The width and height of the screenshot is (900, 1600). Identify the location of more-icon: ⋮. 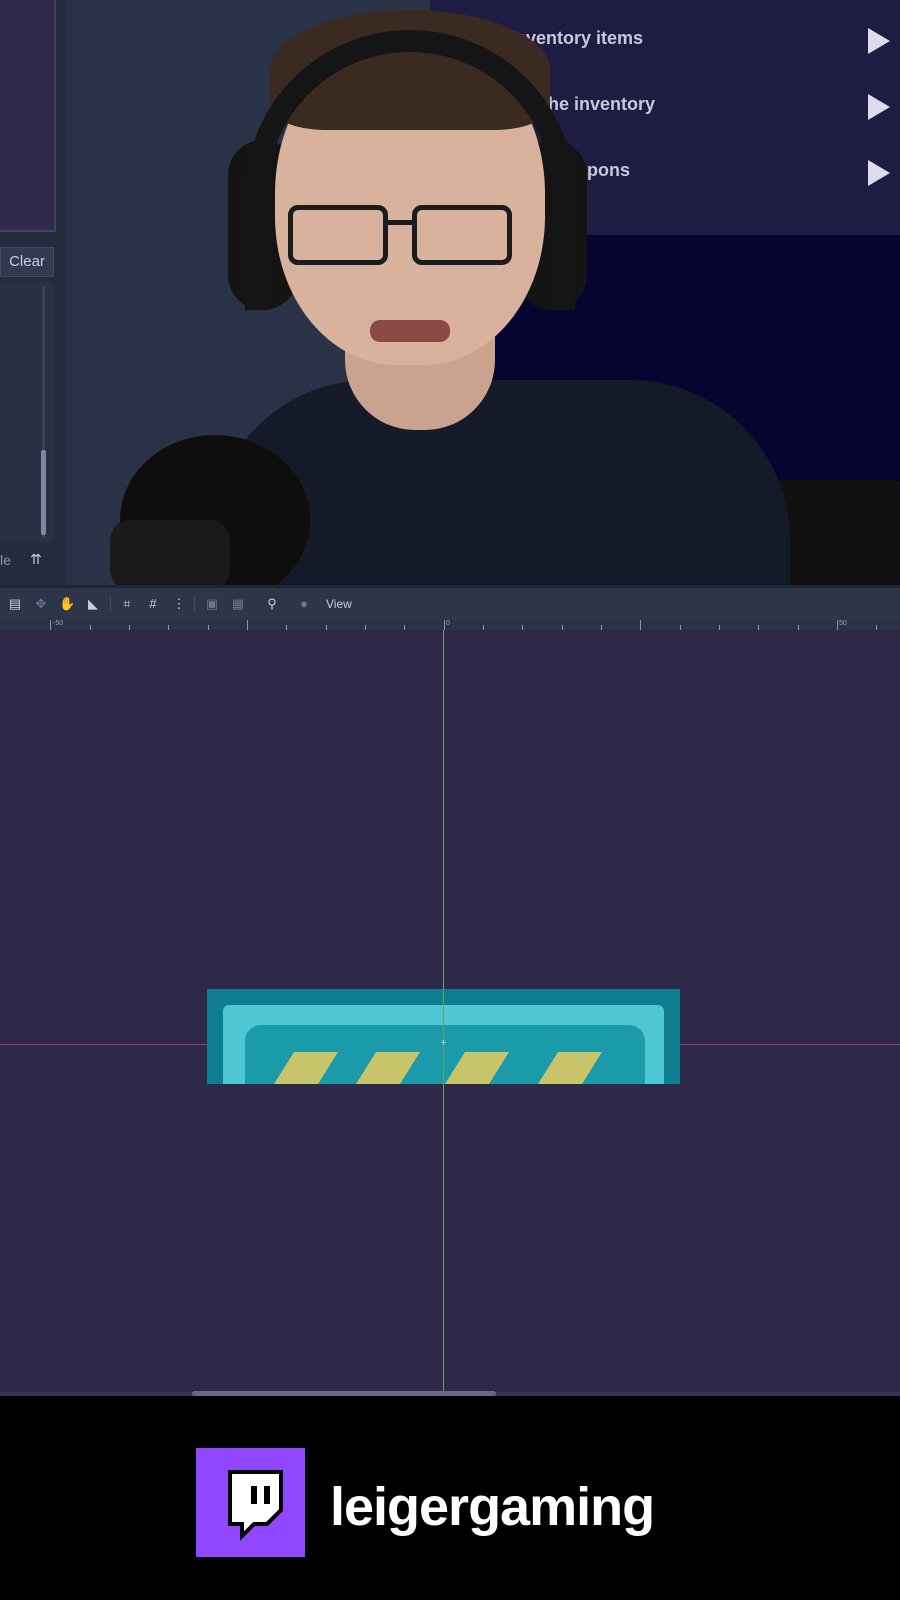
(179, 604).